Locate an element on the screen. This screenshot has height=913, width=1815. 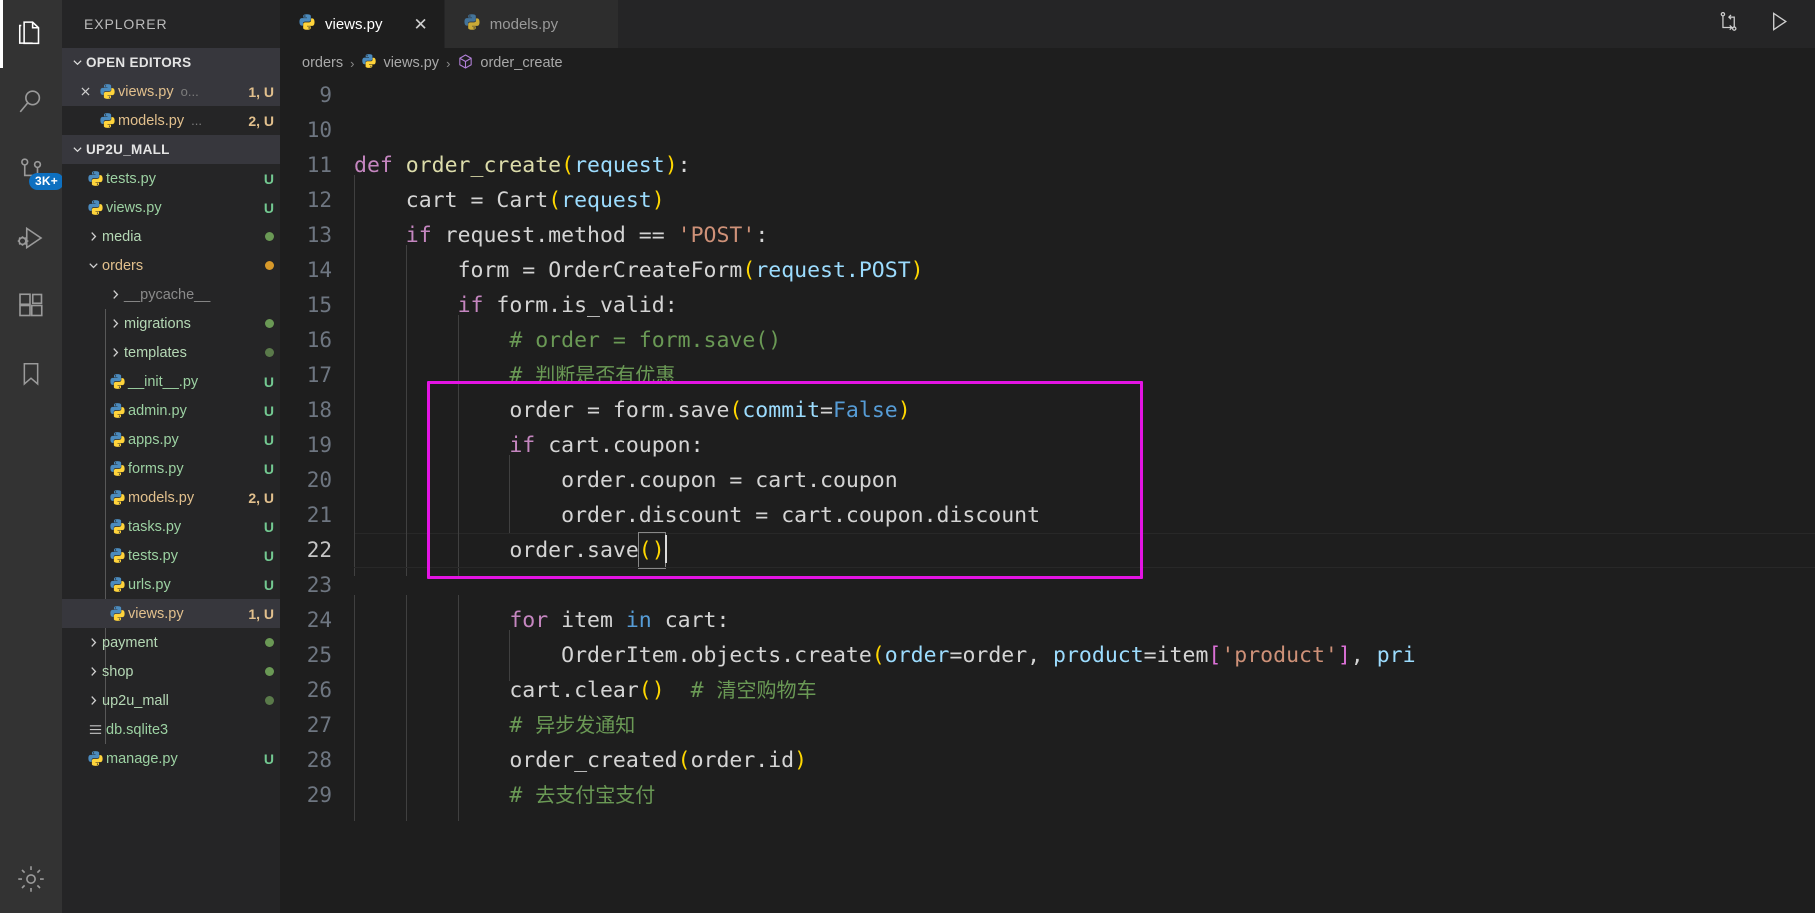
code-token: request.method is located at coordinates (541, 235).